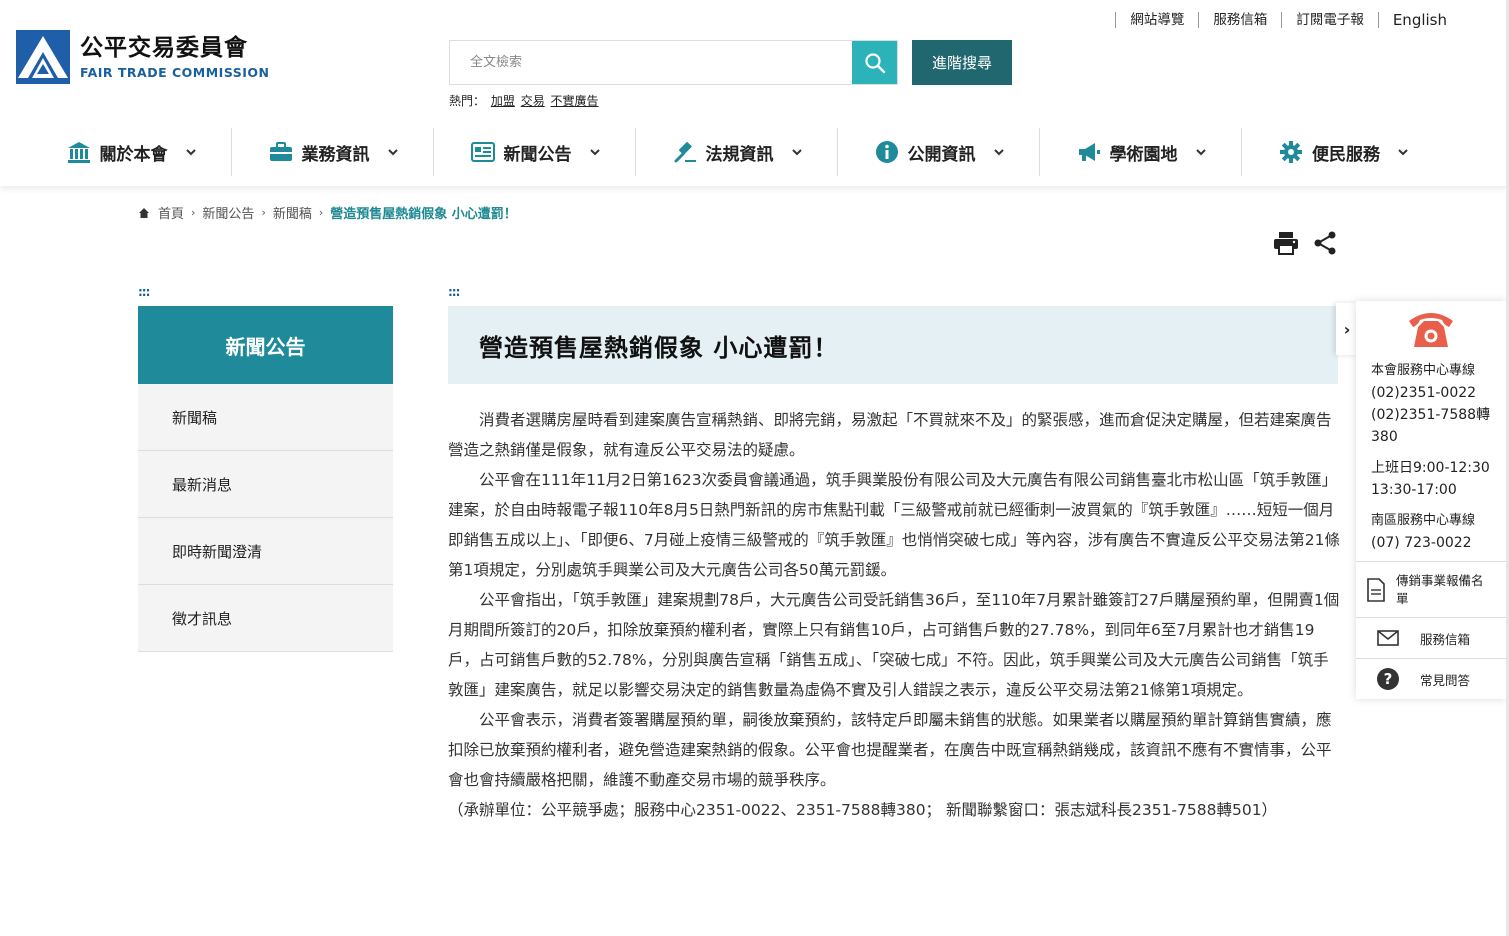  Describe the element at coordinates (467, 101) in the screenshot. I see `hot-label: 熱門：` at that location.